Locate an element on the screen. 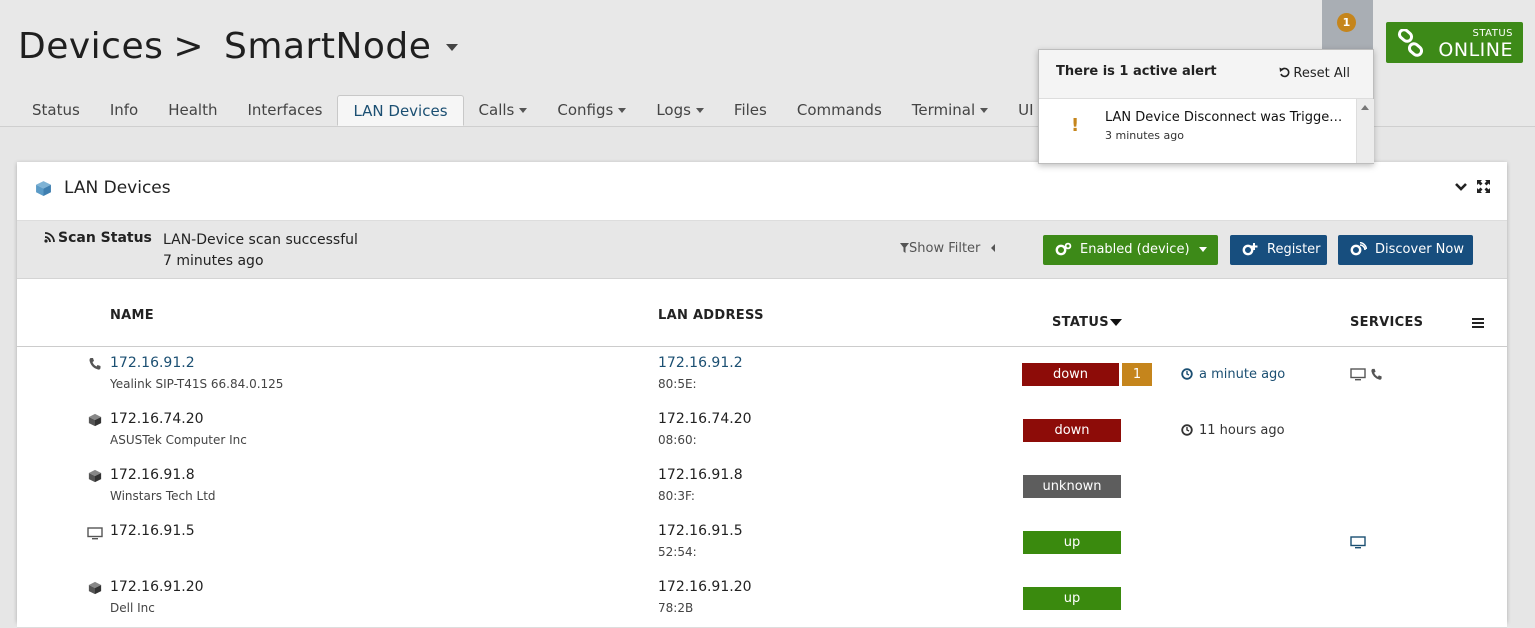  undo-icon is located at coordinates (1284, 72).